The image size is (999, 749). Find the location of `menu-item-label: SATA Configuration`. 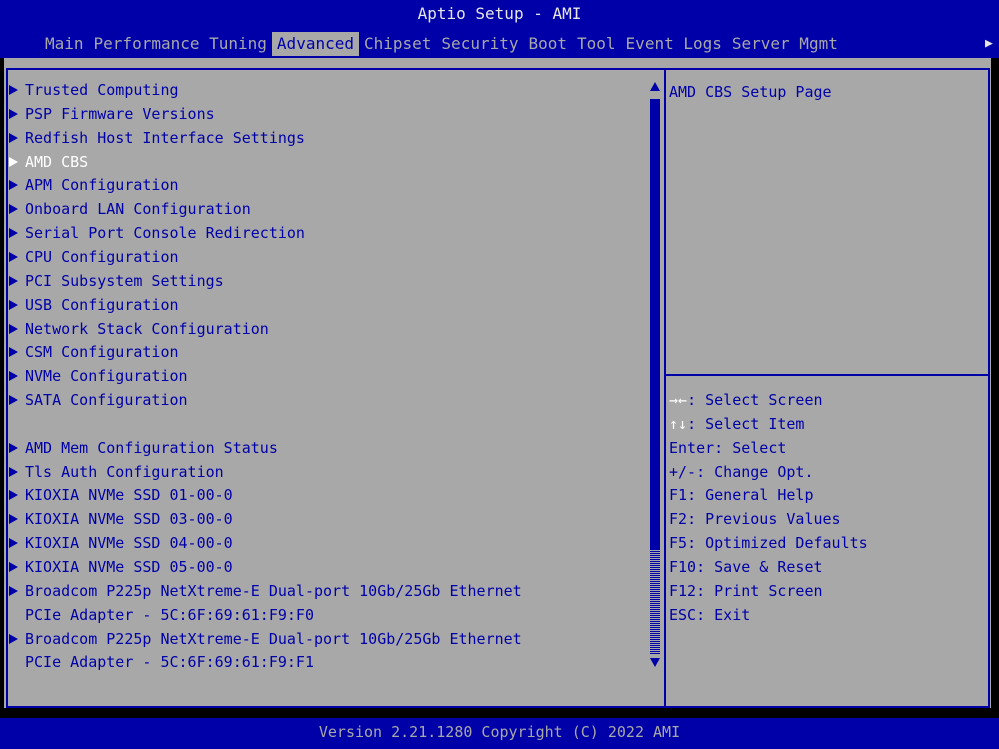

menu-item-label: SATA Configuration is located at coordinates (106, 400).